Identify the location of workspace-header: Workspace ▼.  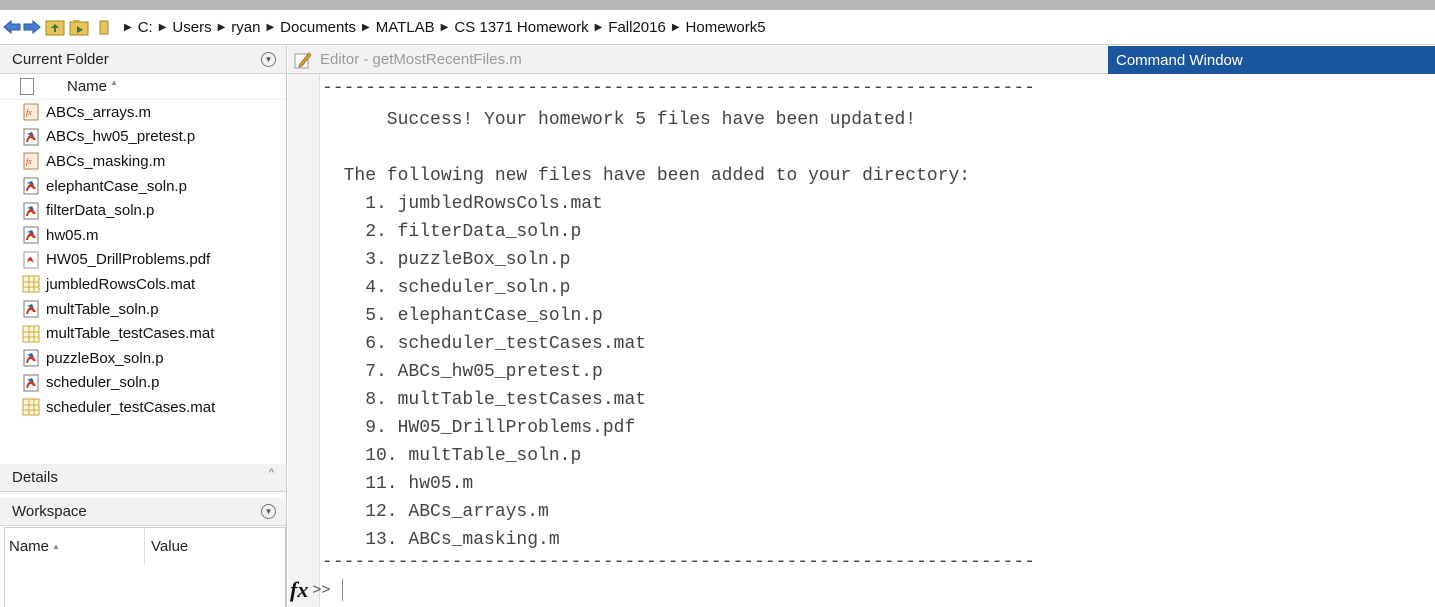
(143, 512).